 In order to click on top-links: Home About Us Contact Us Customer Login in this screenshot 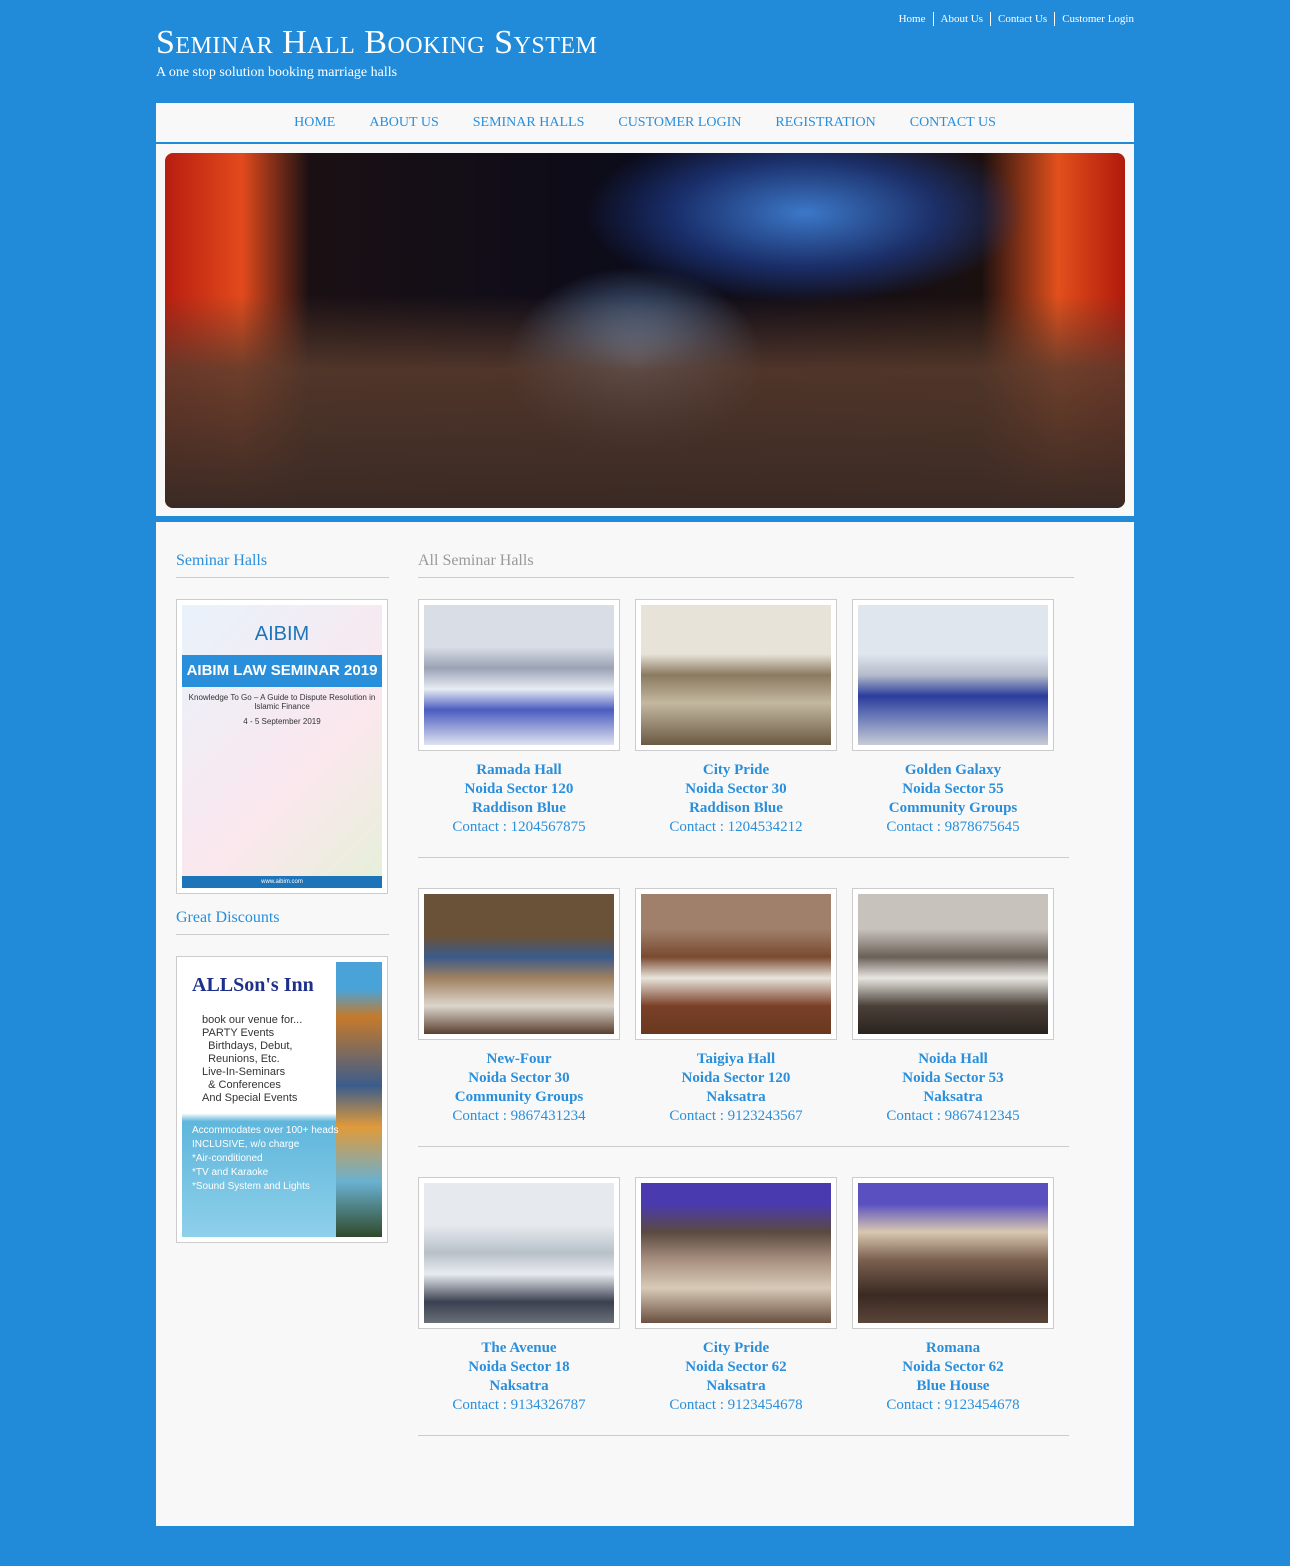, I will do `click(1013, 19)`.